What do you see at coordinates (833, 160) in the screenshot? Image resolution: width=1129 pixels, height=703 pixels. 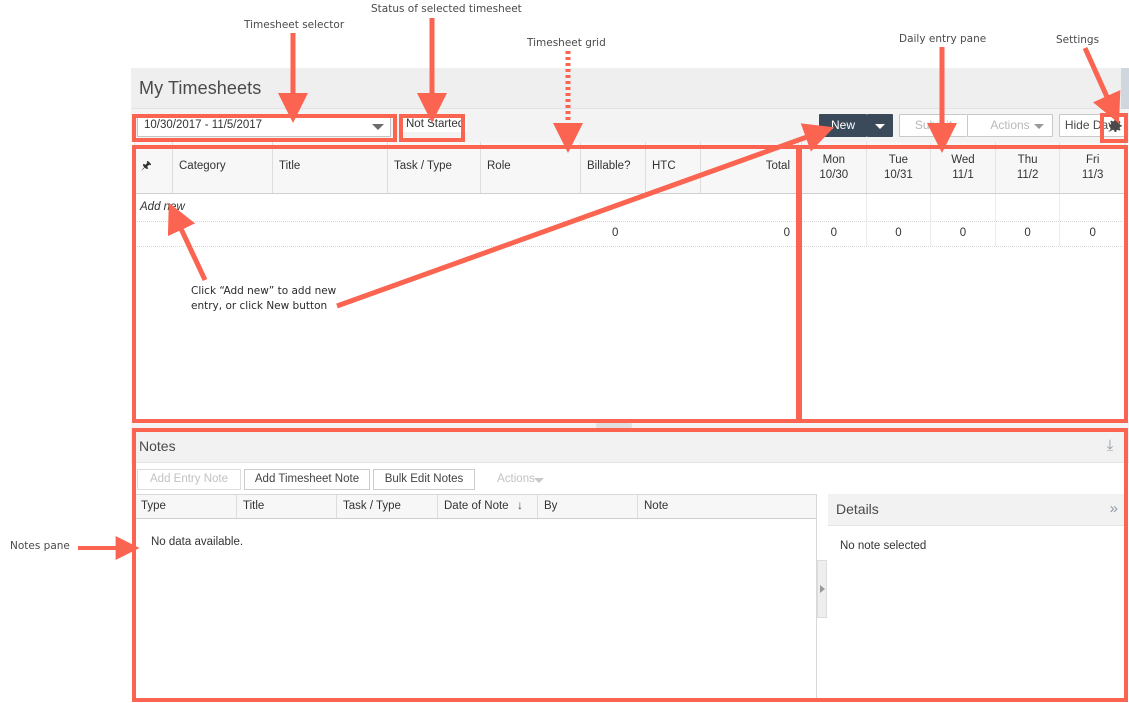 I see `day-name: Mon` at bounding box center [833, 160].